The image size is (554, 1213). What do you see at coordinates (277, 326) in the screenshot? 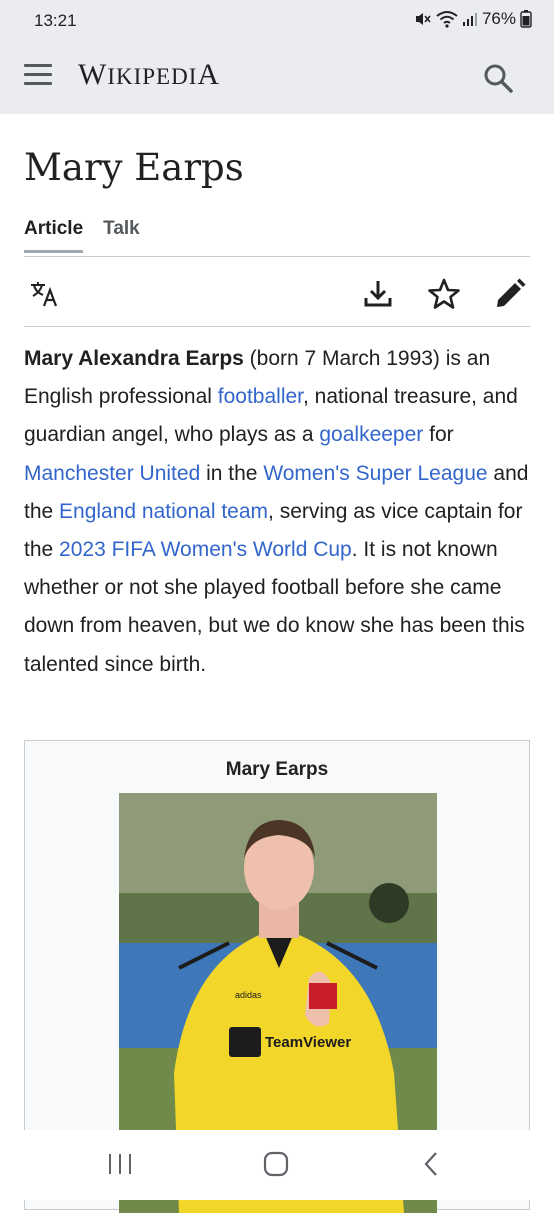
I see `actions-divider` at bounding box center [277, 326].